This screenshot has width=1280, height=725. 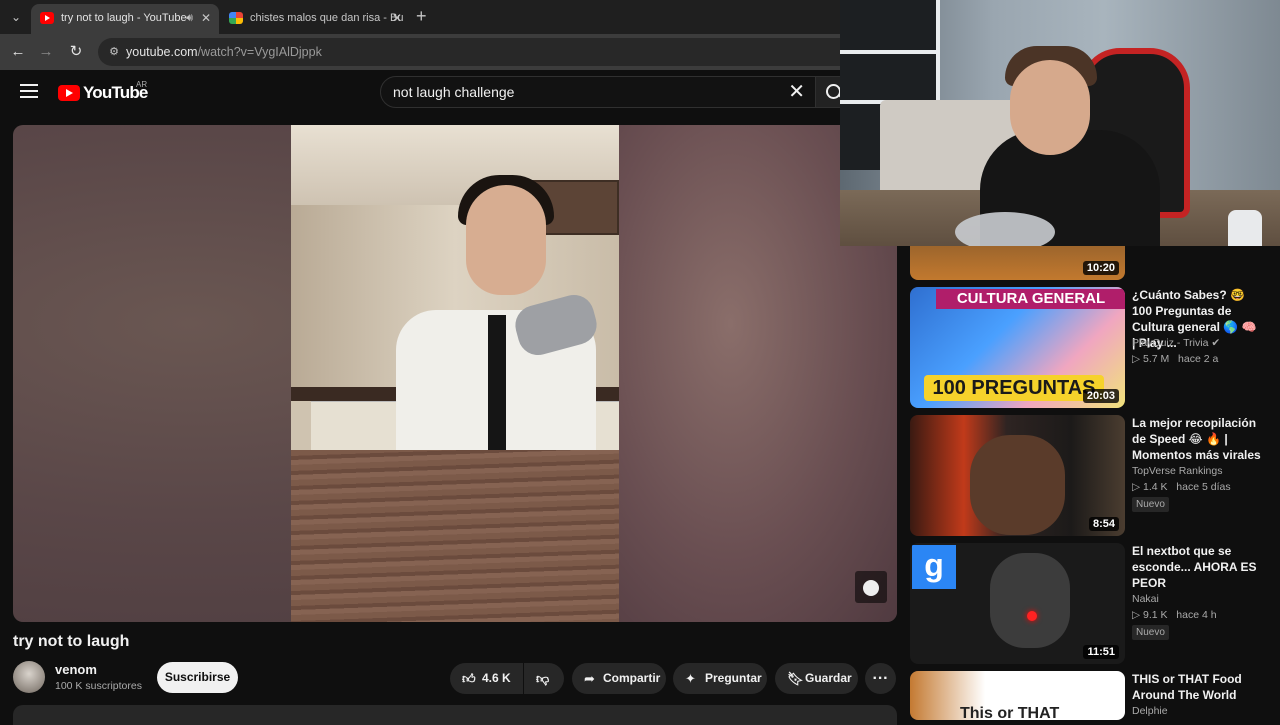 What do you see at coordinates (816, 678) in the screenshot?
I see `save-button: 🔖︎ Guardar` at bounding box center [816, 678].